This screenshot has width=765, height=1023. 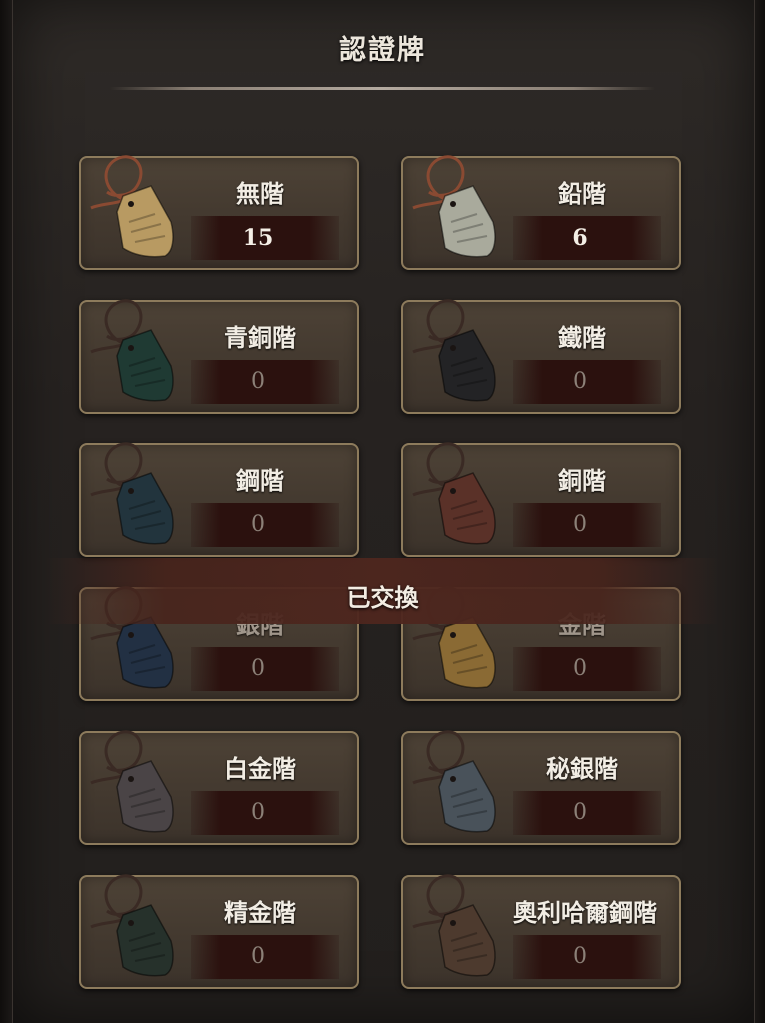 What do you see at coordinates (541, 499) in the screenshot?
I see `plate-card: 銅階 0` at bounding box center [541, 499].